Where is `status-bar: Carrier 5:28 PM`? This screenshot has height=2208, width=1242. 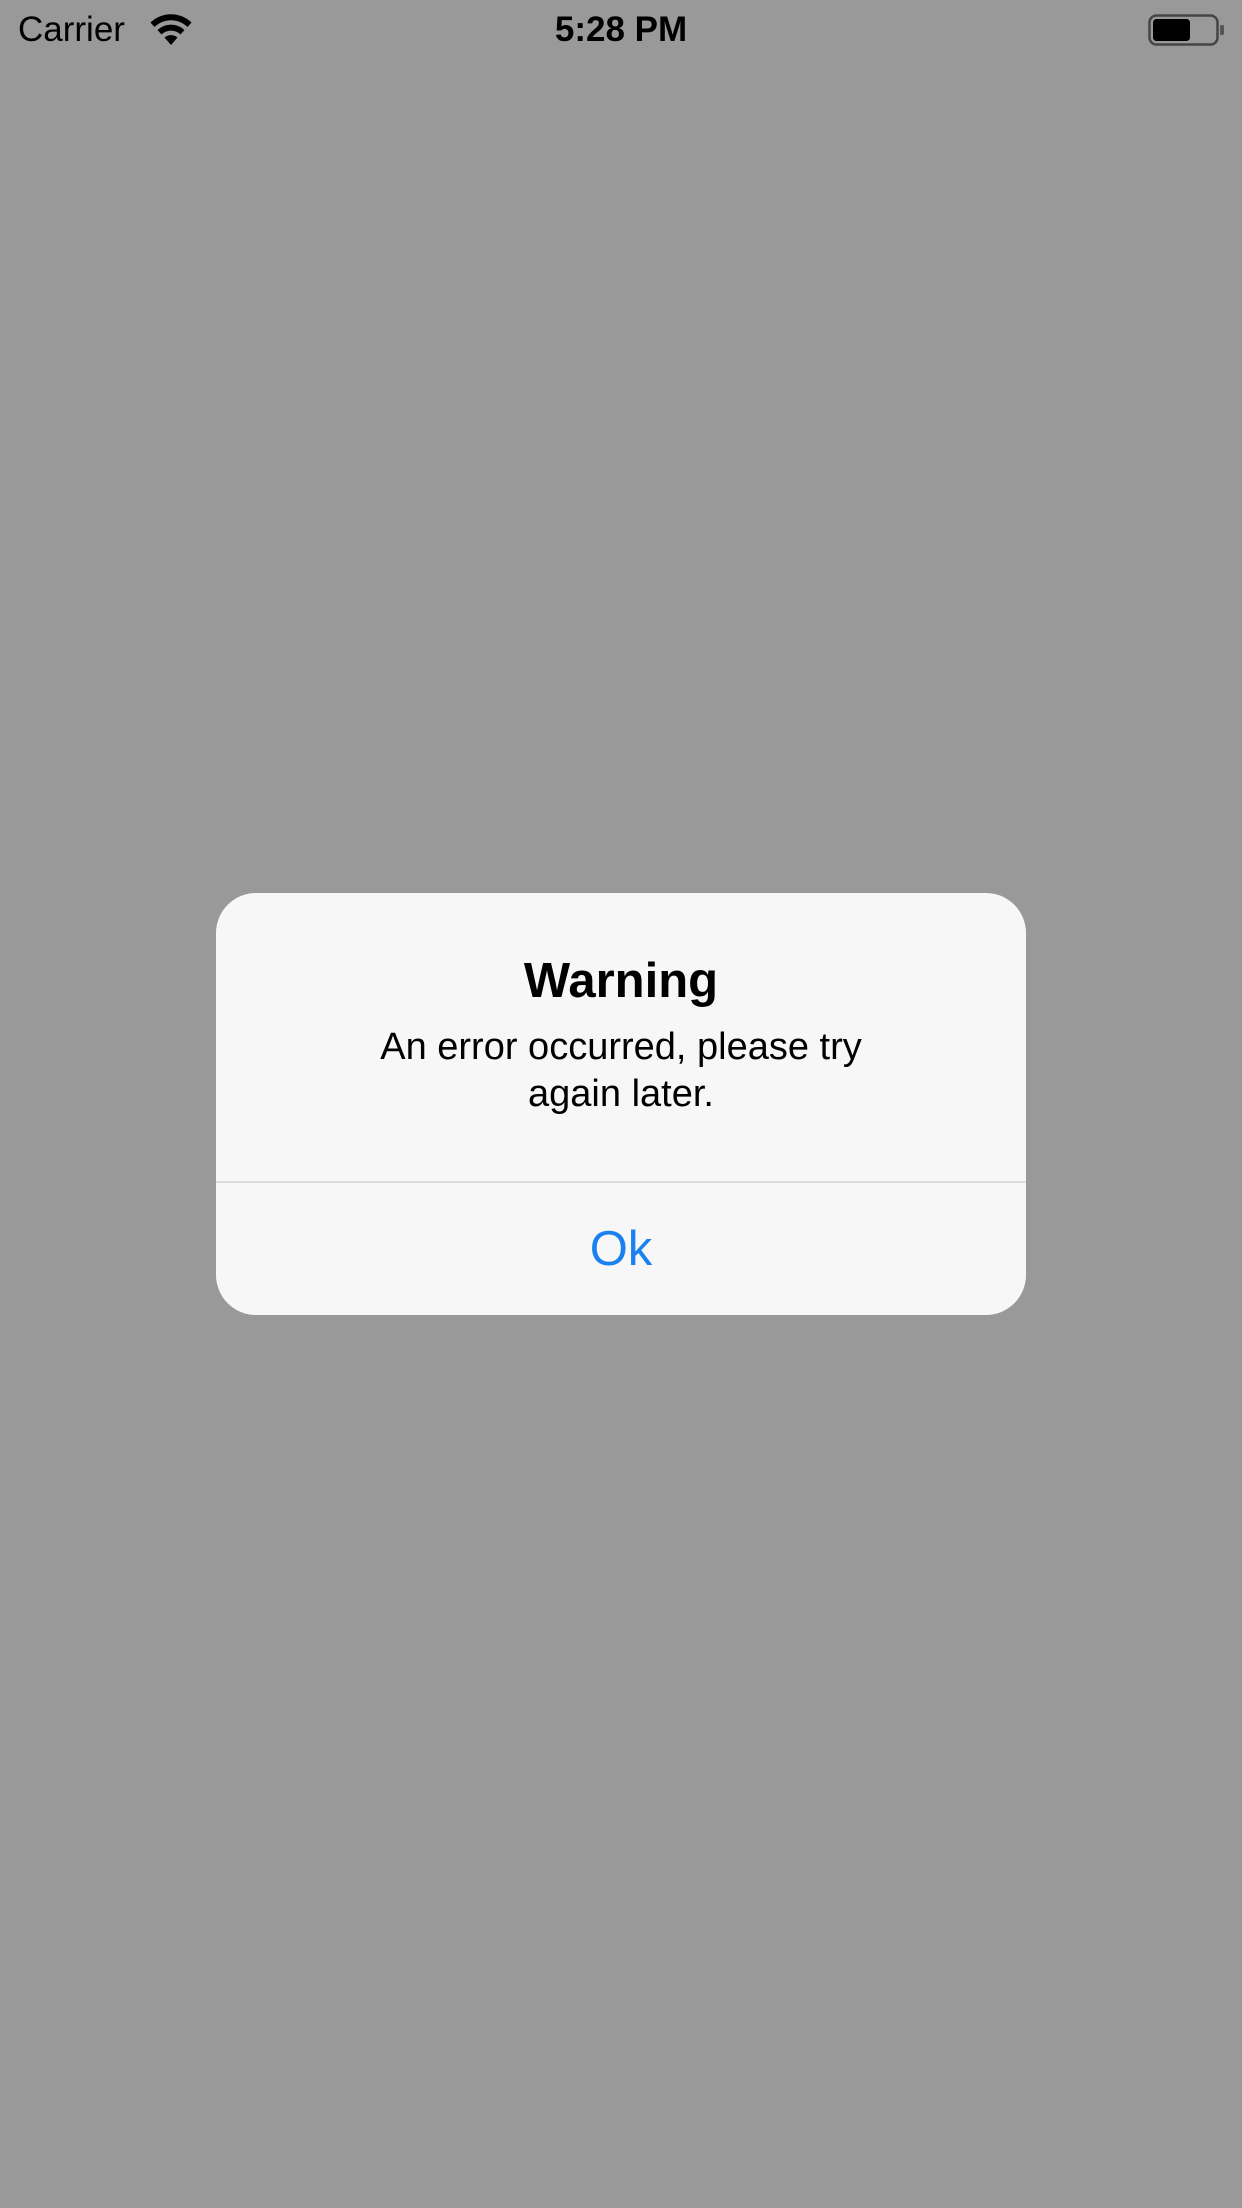
status-bar: Carrier 5:28 PM is located at coordinates (621, 30).